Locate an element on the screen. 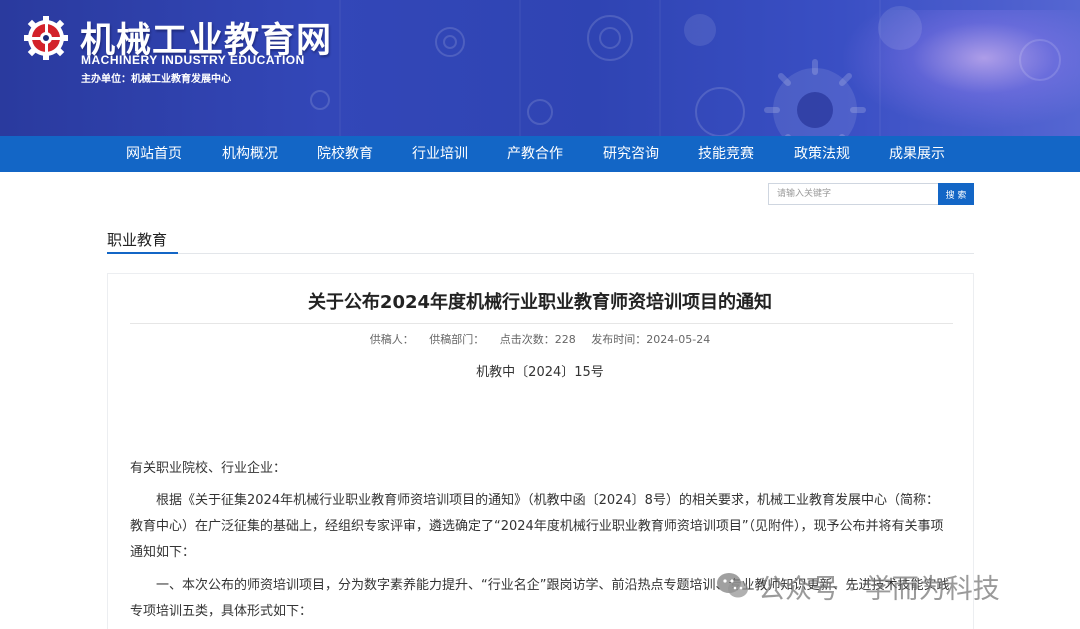 This screenshot has height=629, width=1080. article-meta: 供稿人： 供稿部门： 点击次数：228 发布时间：2024-05-24 is located at coordinates (540, 339).